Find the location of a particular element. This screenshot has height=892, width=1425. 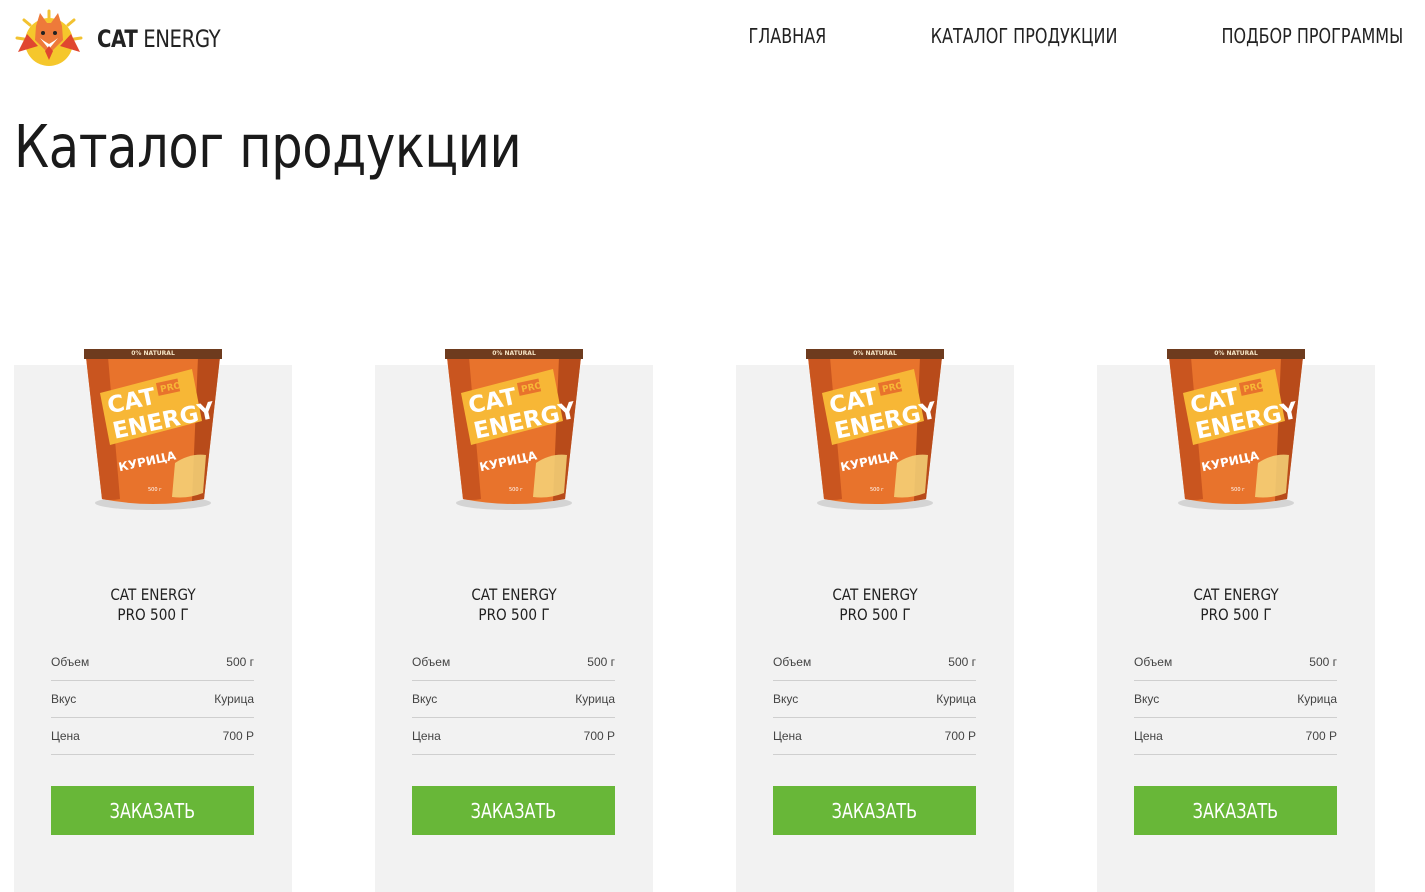

logo-link: CAT ENERGY is located at coordinates (130, 39).